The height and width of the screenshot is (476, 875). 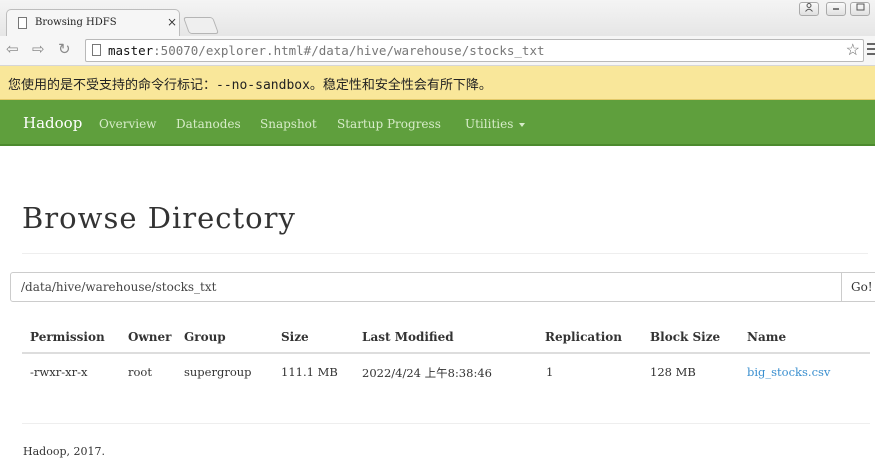 What do you see at coordinates (38, 49) in the screenshot?
I see `forward-button: ⇨` at bounding box center [38, 49].